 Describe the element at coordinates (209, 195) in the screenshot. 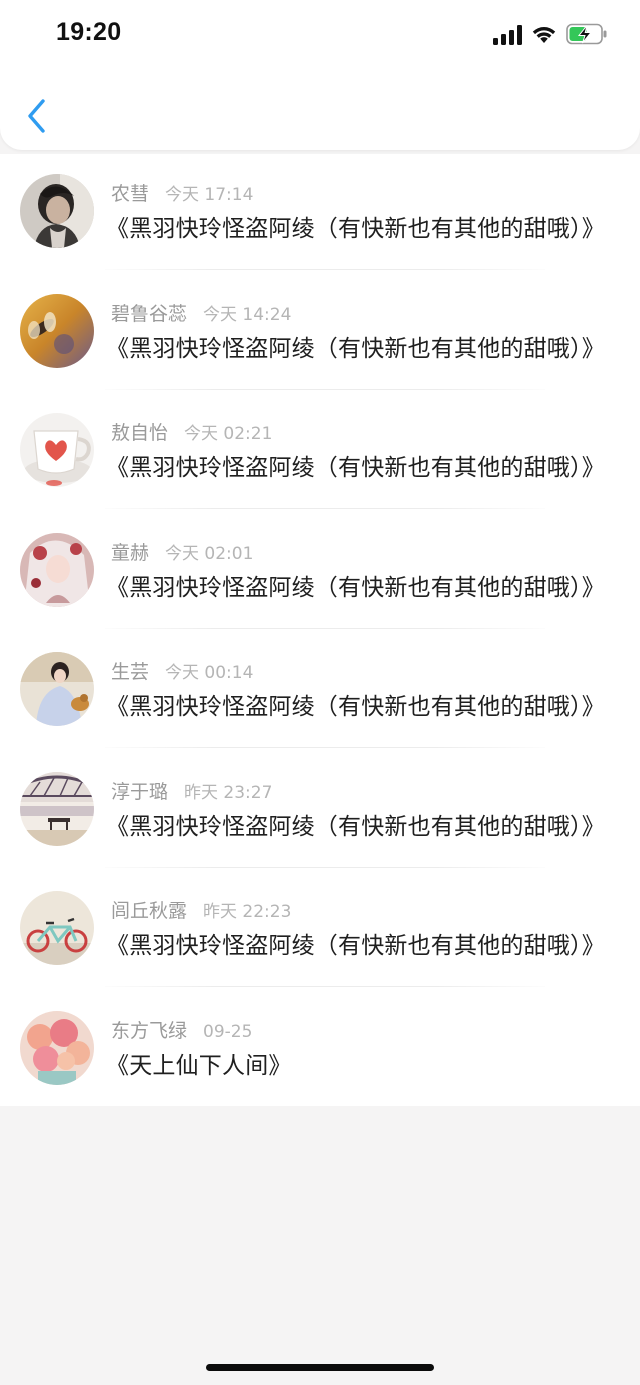

I see `comment-time: 今天 17:14` at that location.